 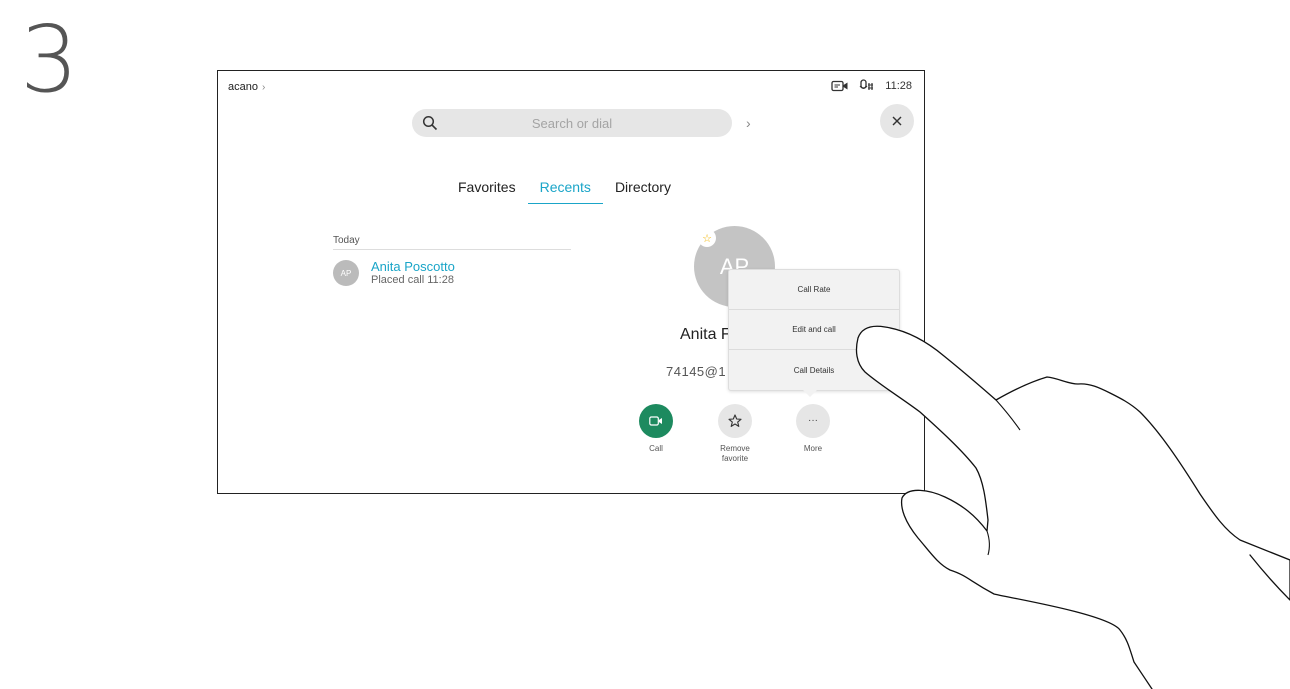 What do you see at coordinates (814, 370) in the screenshot?
I see `menu-item-call-details: Call Details` at bounding box center [814, 370].